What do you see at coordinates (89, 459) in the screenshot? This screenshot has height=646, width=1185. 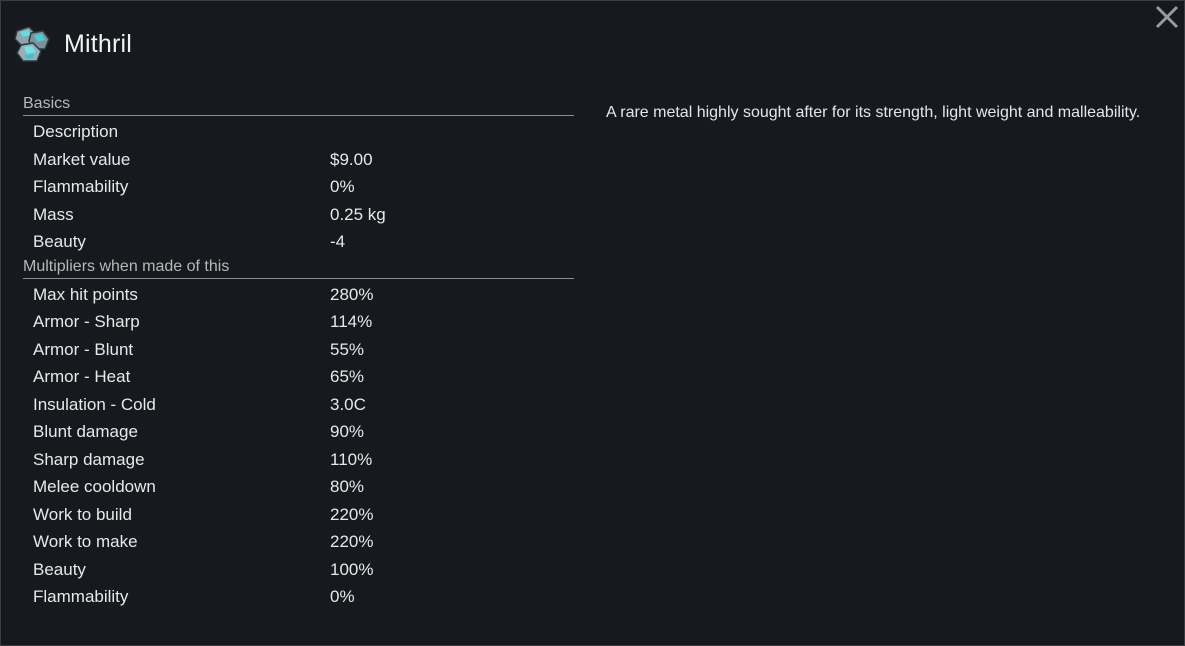 I see `stat-label: Sharp damage` at bounding box center [89, 459].